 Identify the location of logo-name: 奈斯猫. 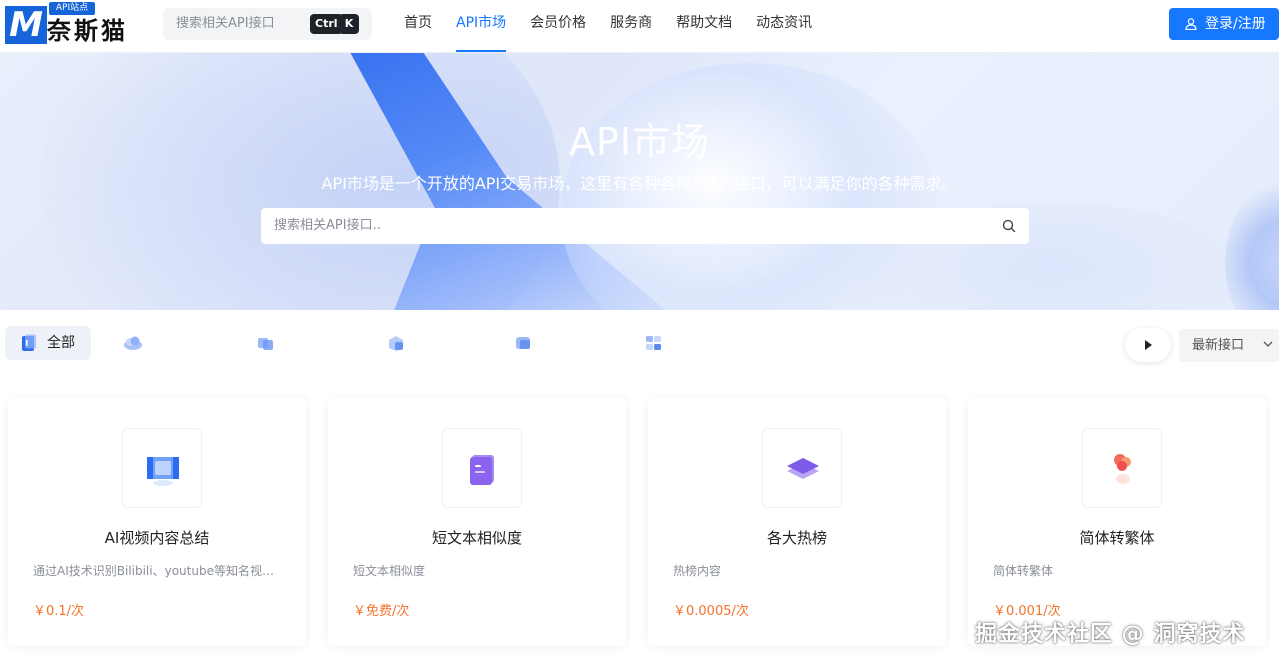
(87, 31).